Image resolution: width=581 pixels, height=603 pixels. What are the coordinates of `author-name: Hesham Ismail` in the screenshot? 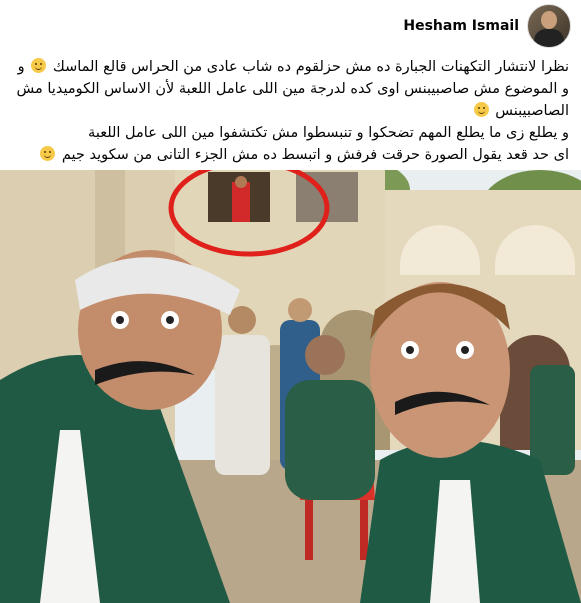 It's located at (461, 26).